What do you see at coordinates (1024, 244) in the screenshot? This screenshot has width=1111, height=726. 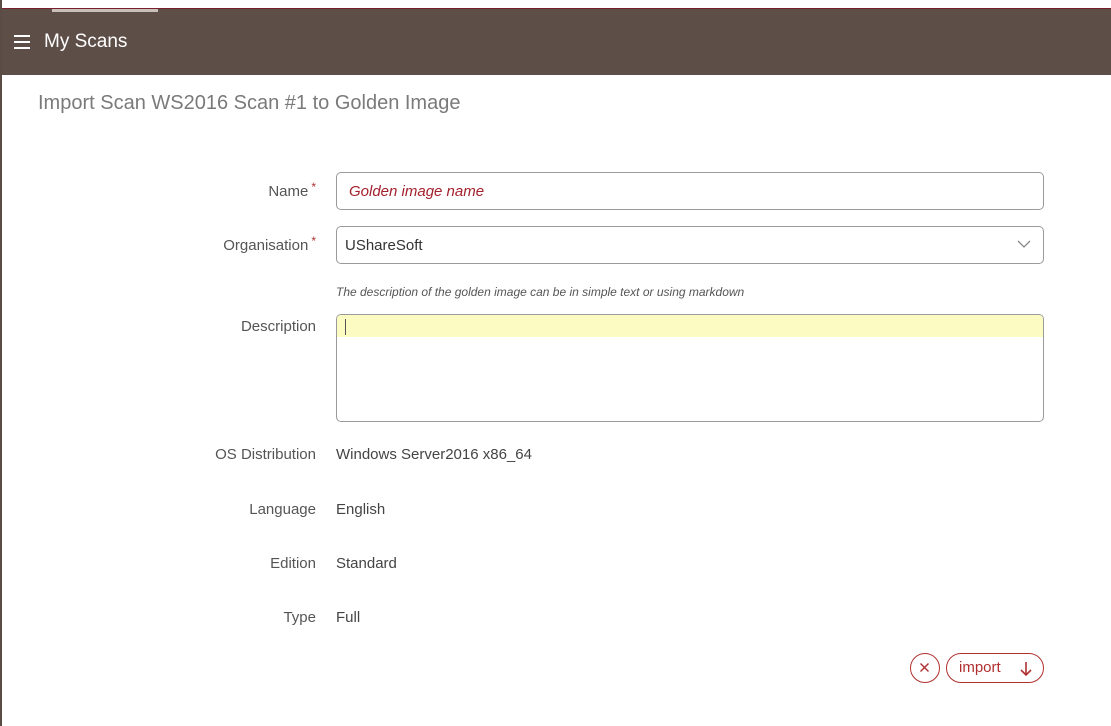 I see `chevron-down-icon` at bounding box center [1024, 244].